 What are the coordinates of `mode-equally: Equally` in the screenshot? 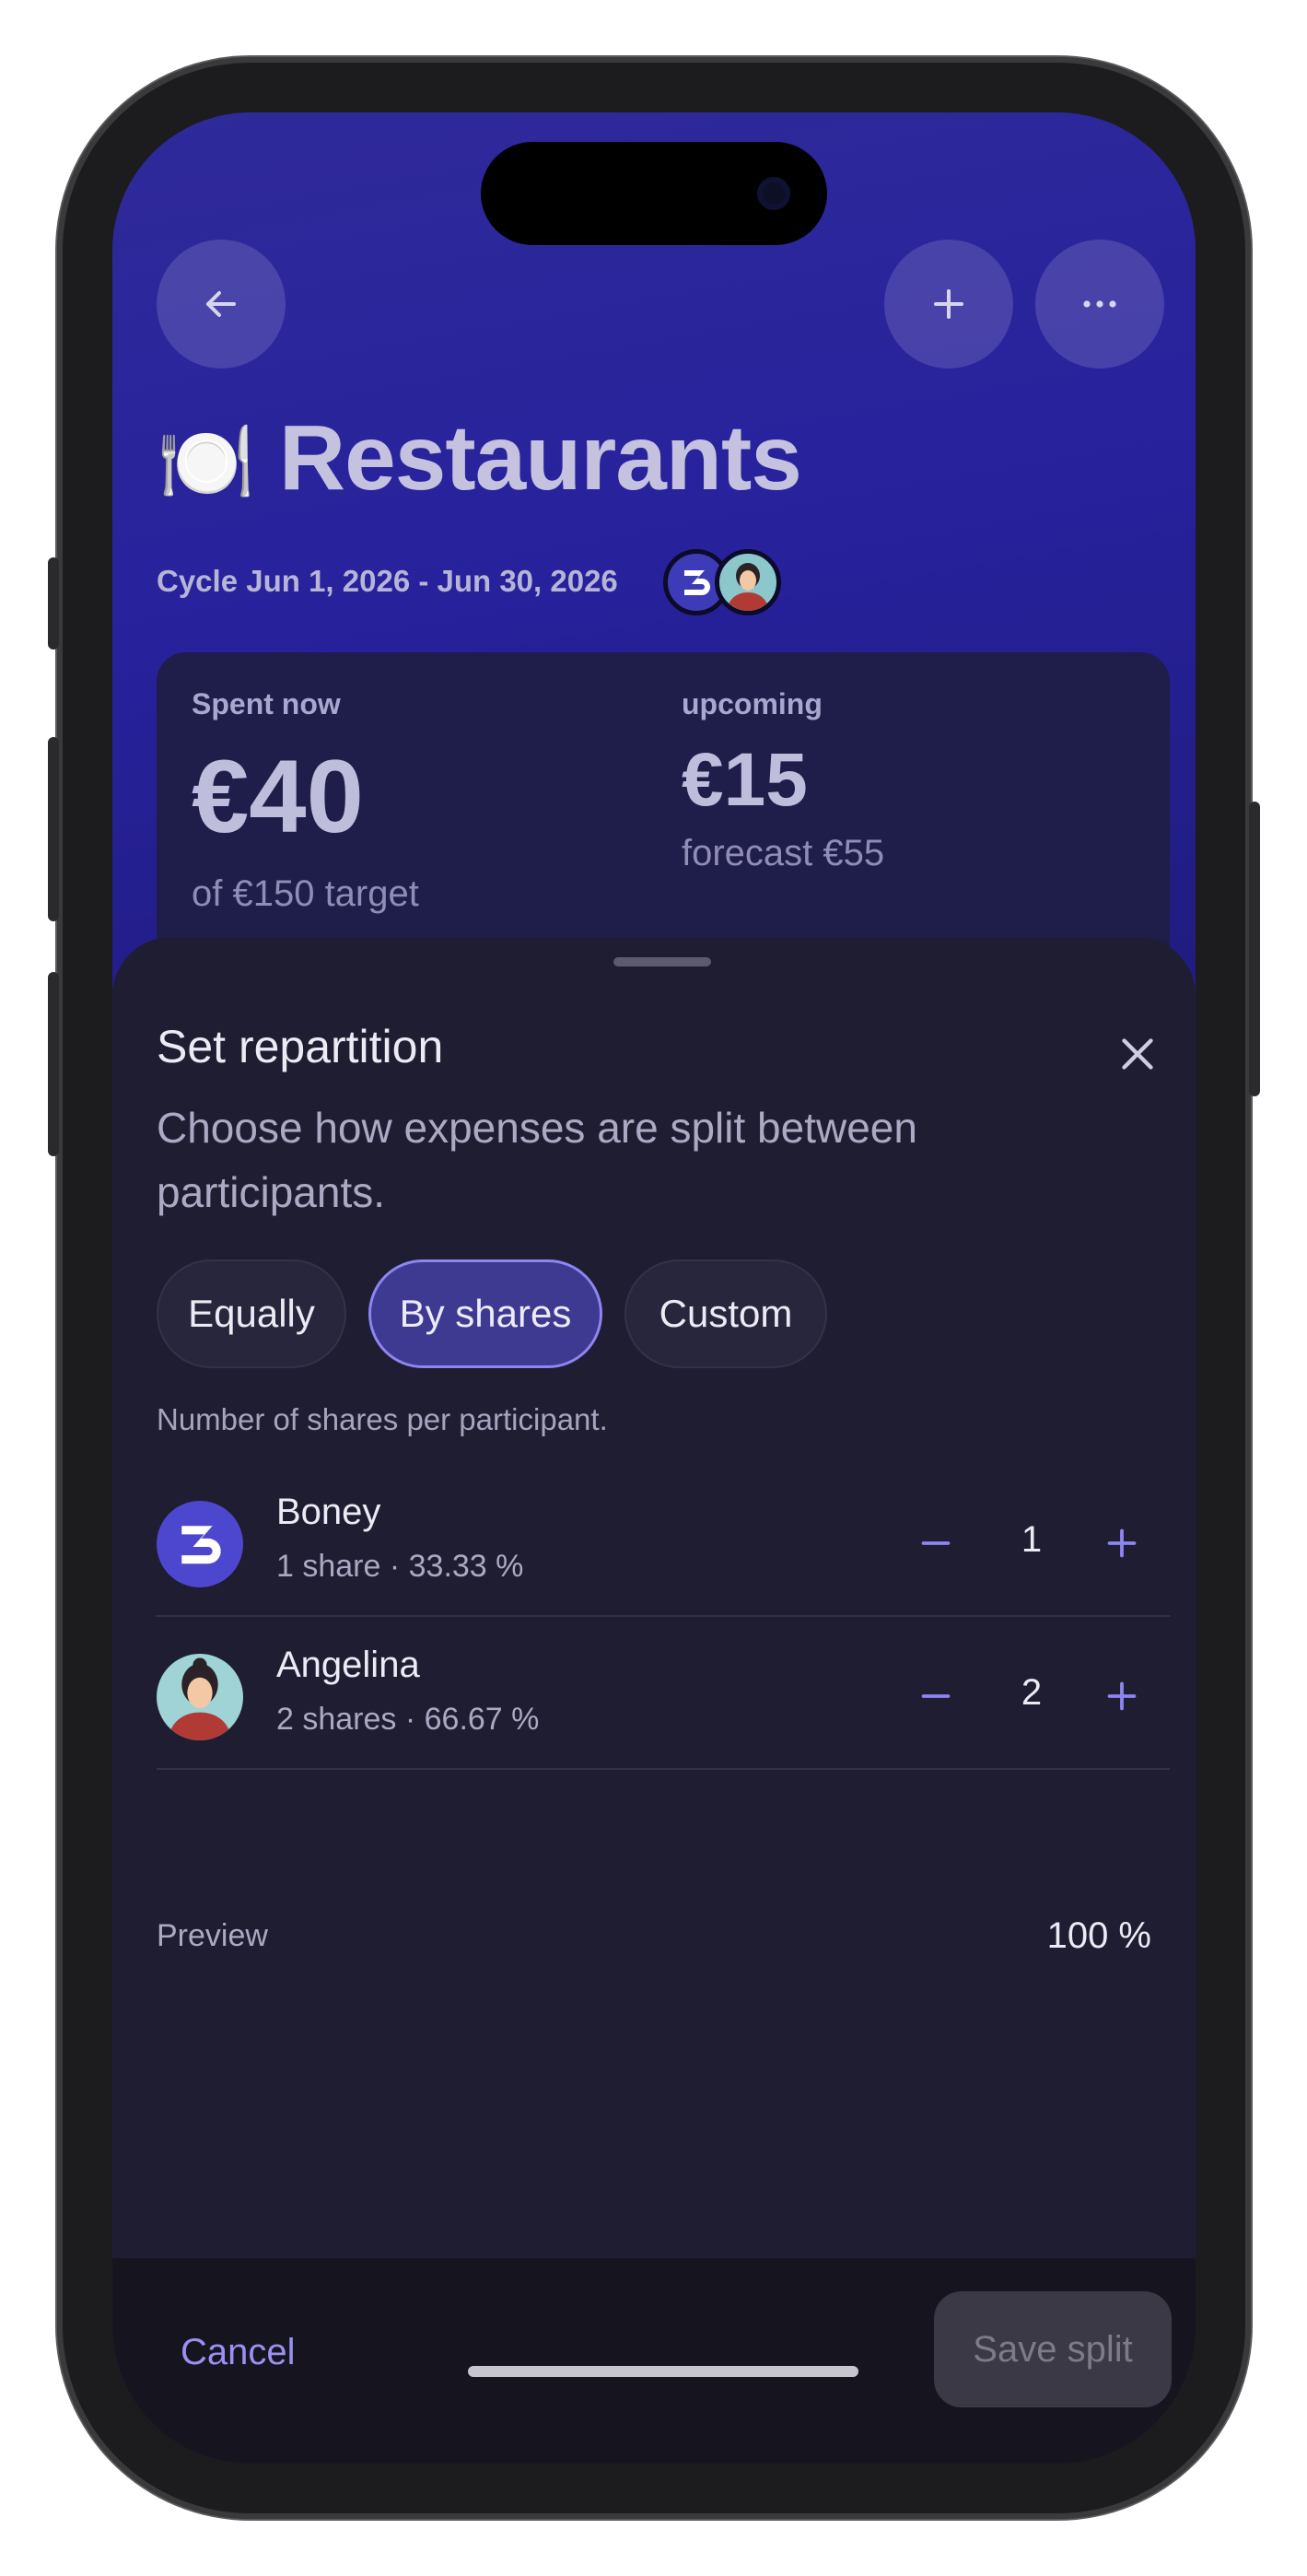 It's located at (252, 1313).